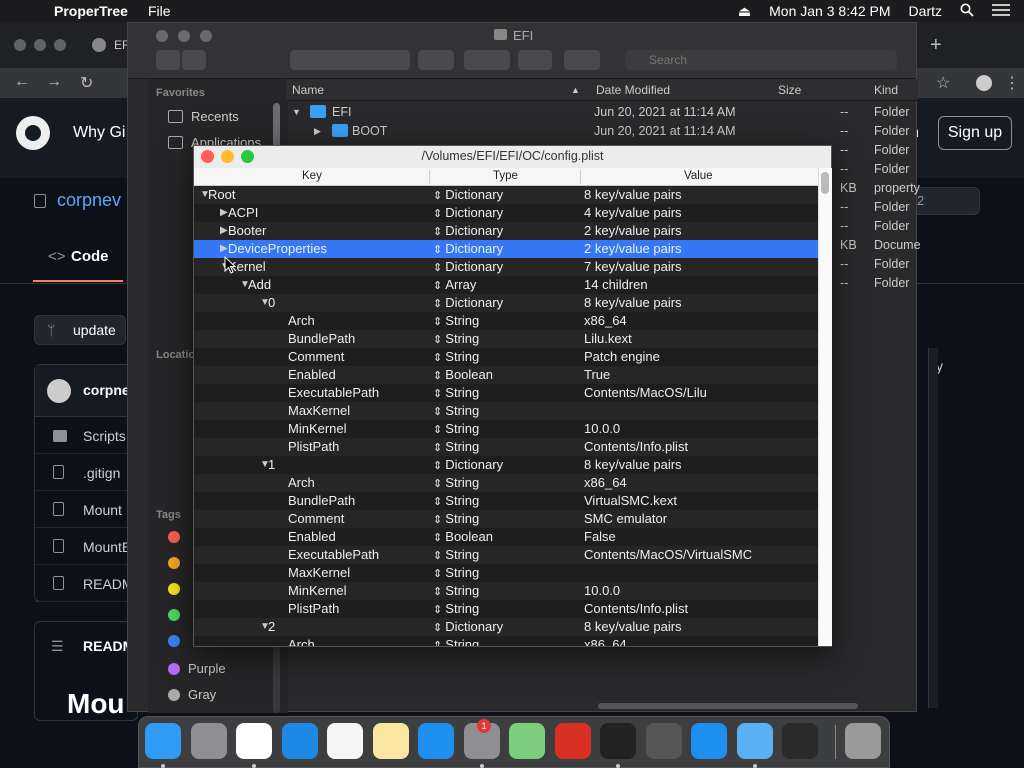 The height and width of the screenshot is (768, 1024). Describe the element at coordinates (936, 45) in the screenshot. I see `new-tab-icon: +` at that location.